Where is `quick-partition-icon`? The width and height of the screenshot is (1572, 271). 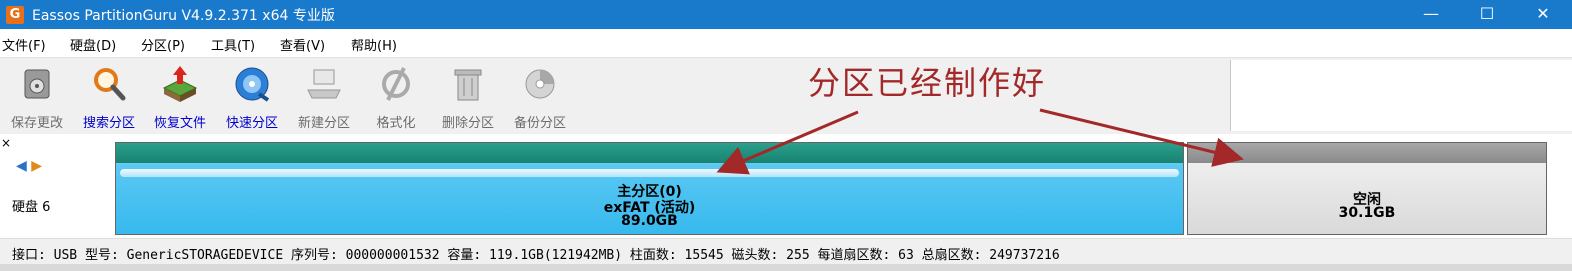 quick-partition-icon is located at coordinates (252, 84).